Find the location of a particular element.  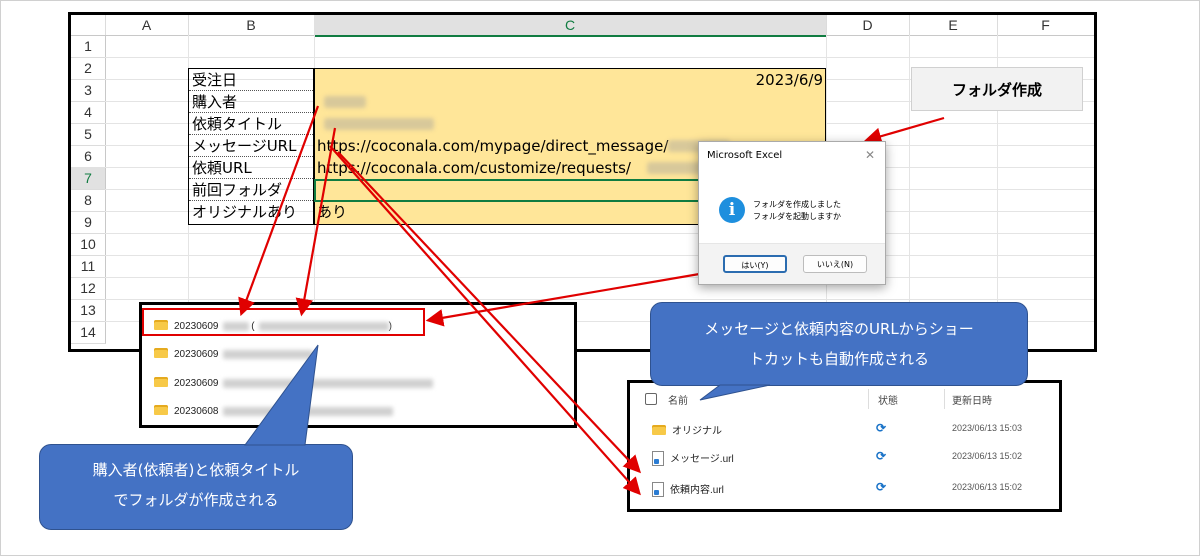

column-header-e: E is located at coordinates (953, 25).